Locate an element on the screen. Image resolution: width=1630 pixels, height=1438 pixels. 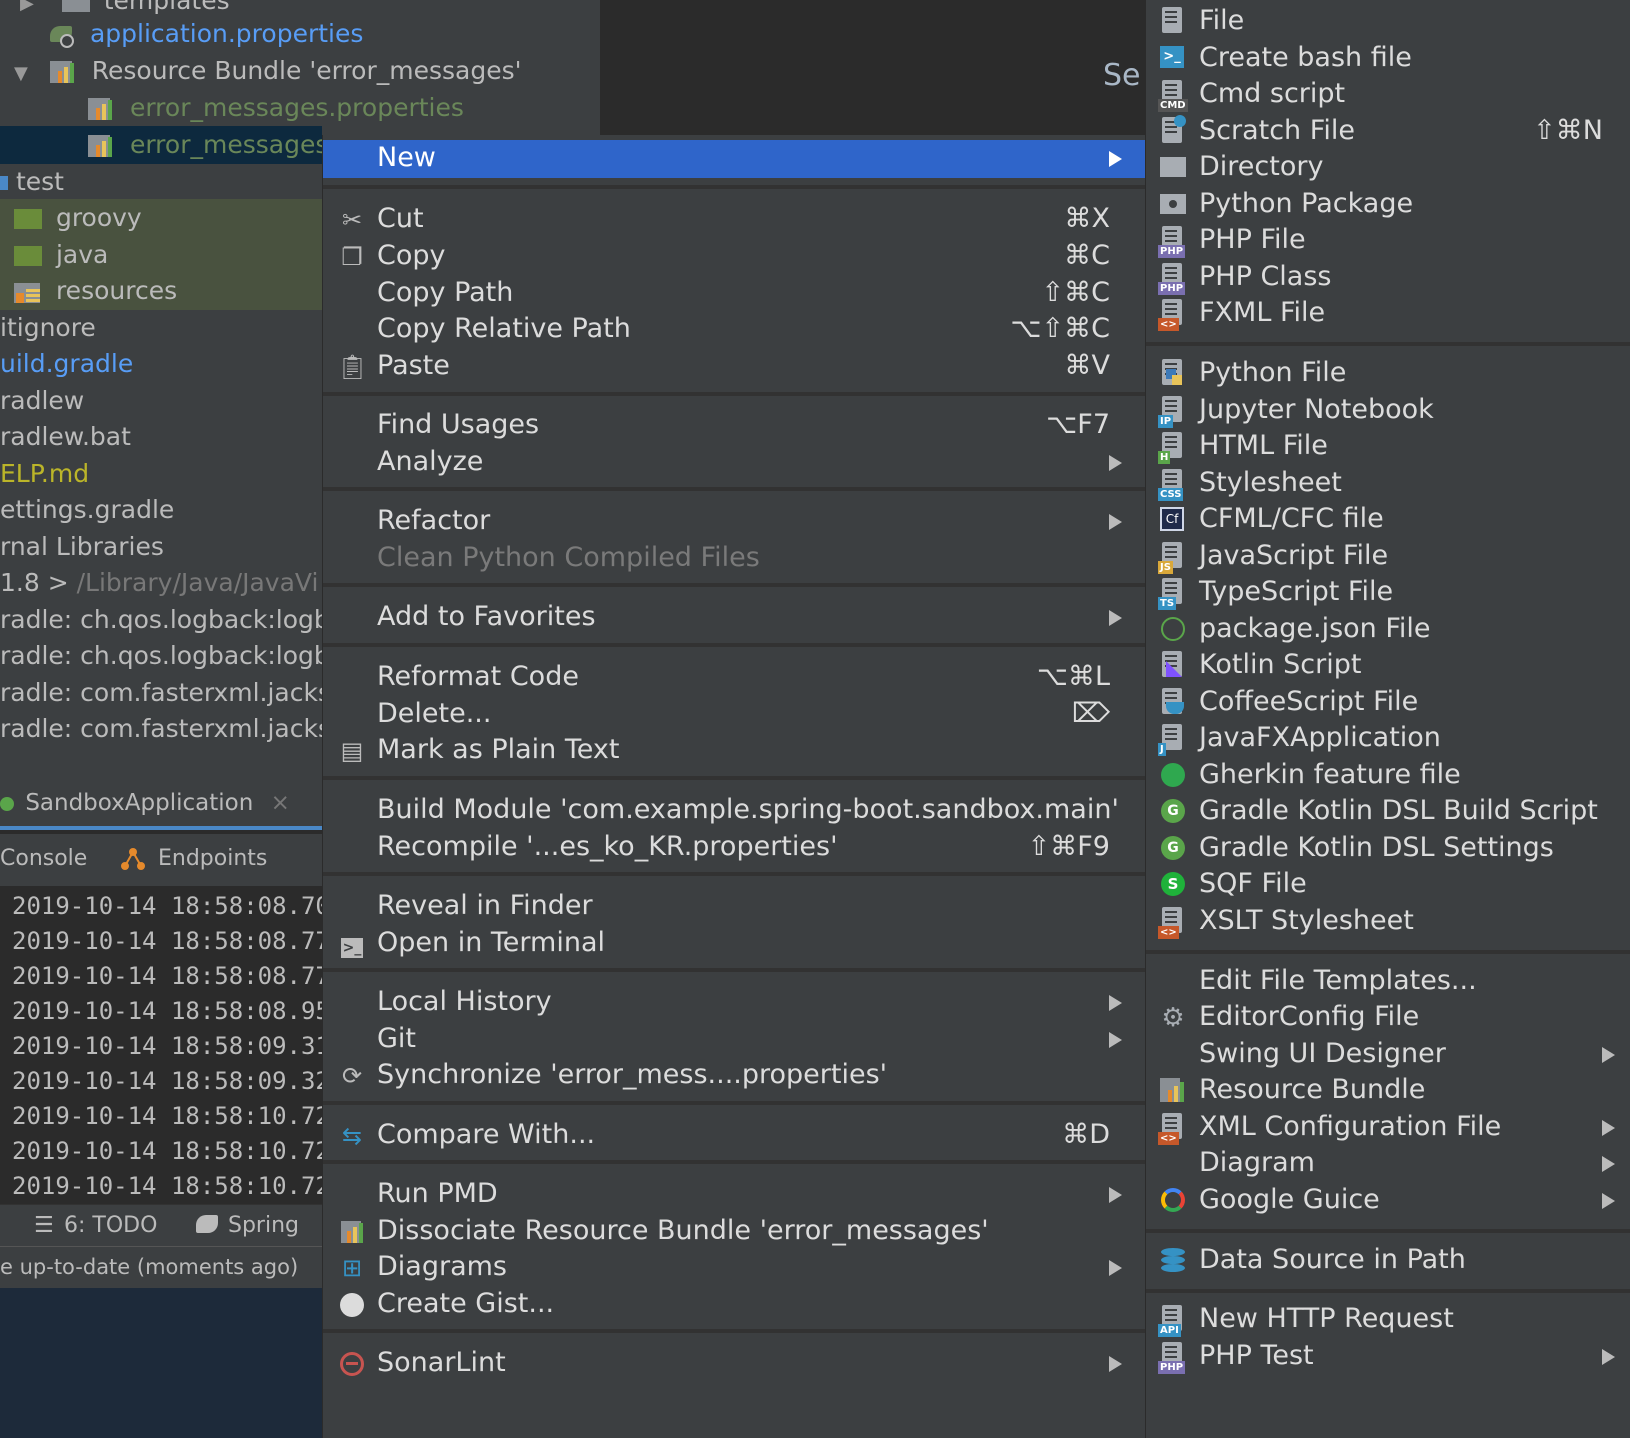
new-directory: Directory is located at coordinates (1388, 168).